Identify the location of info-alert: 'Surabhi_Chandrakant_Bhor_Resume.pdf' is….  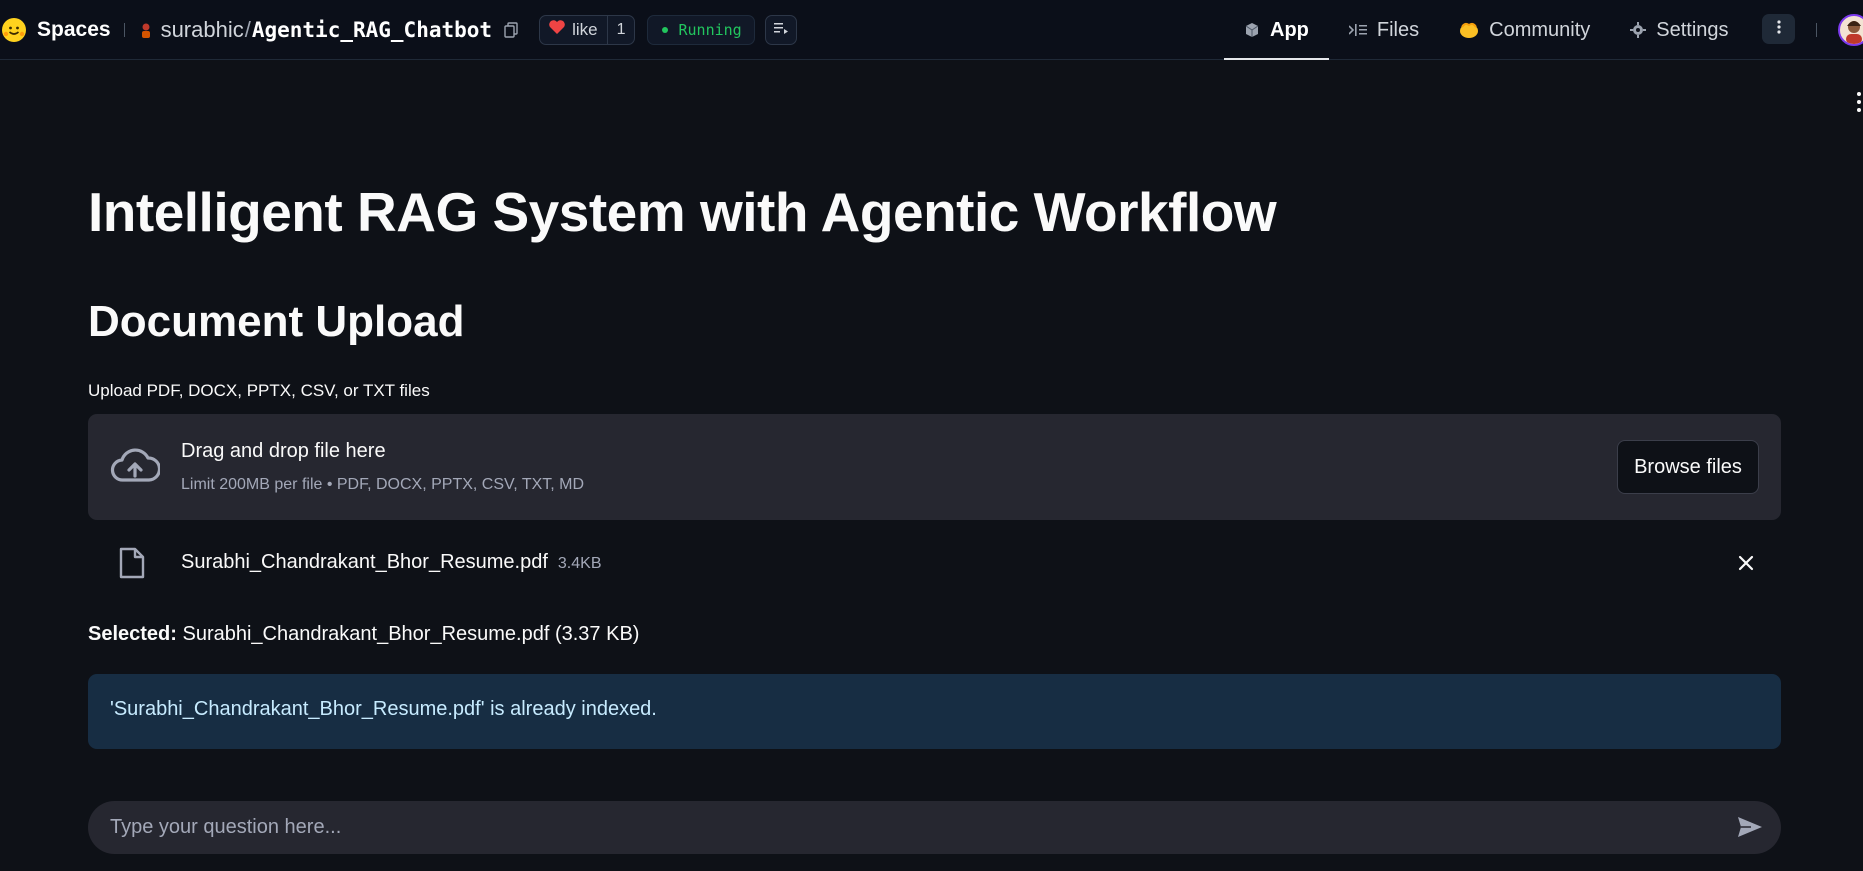
(934, 711).